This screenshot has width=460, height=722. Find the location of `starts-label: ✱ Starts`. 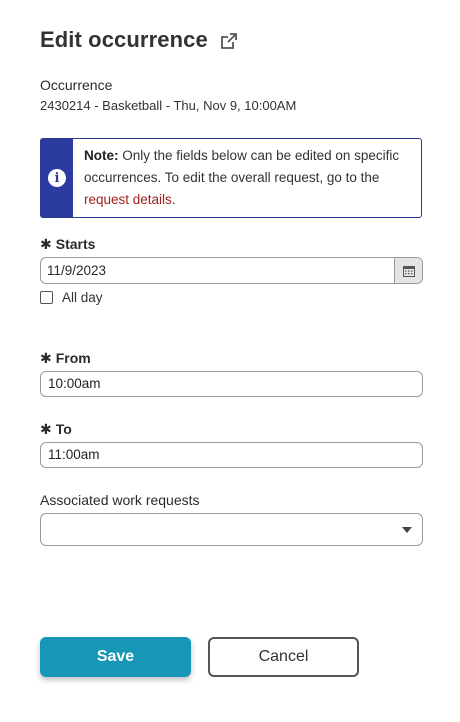

starts-label: ✱ Starts is located at coordinates (67, 244).